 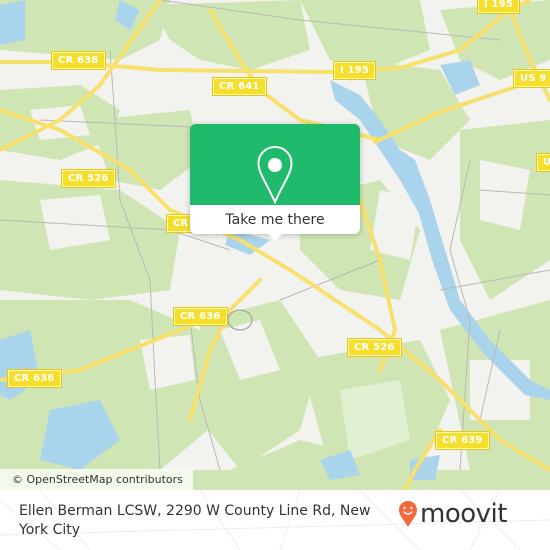 What do you see at coordinates (275, 175) in the screenshot?
I see `map-pin-icon` at bounding box center [275, 175].